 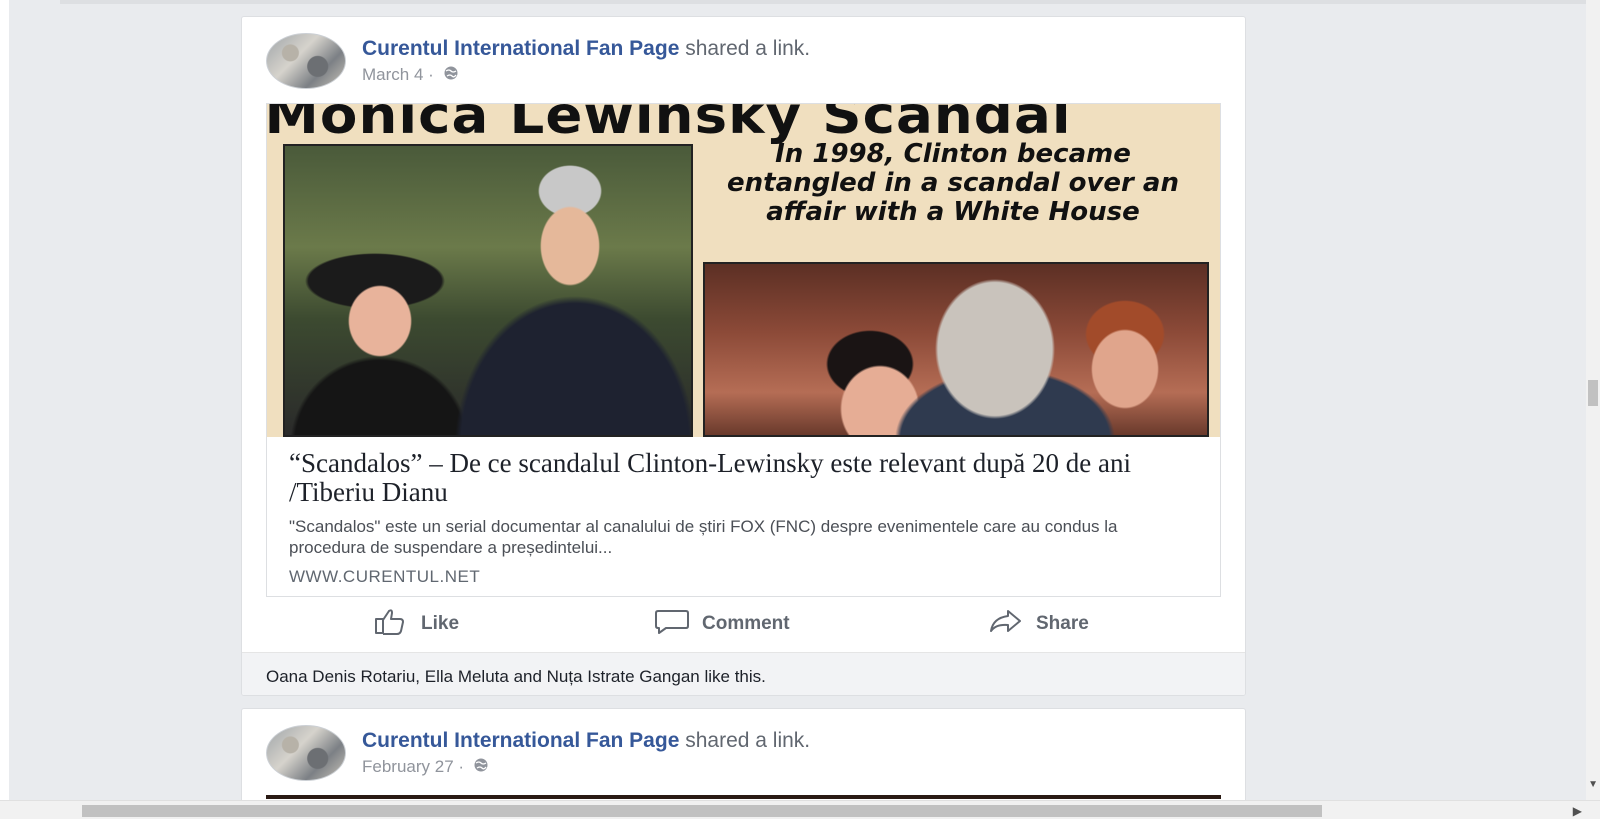 I want to click on post-date: February 27, so click(x=408, y=766).